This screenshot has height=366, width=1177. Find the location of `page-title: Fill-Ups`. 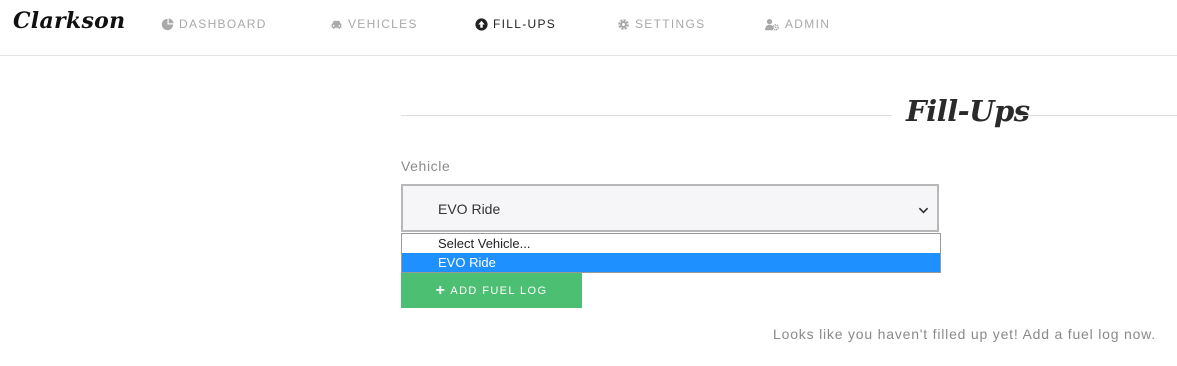

page-title: Fill-Ups is located at coordinates (968, 111).